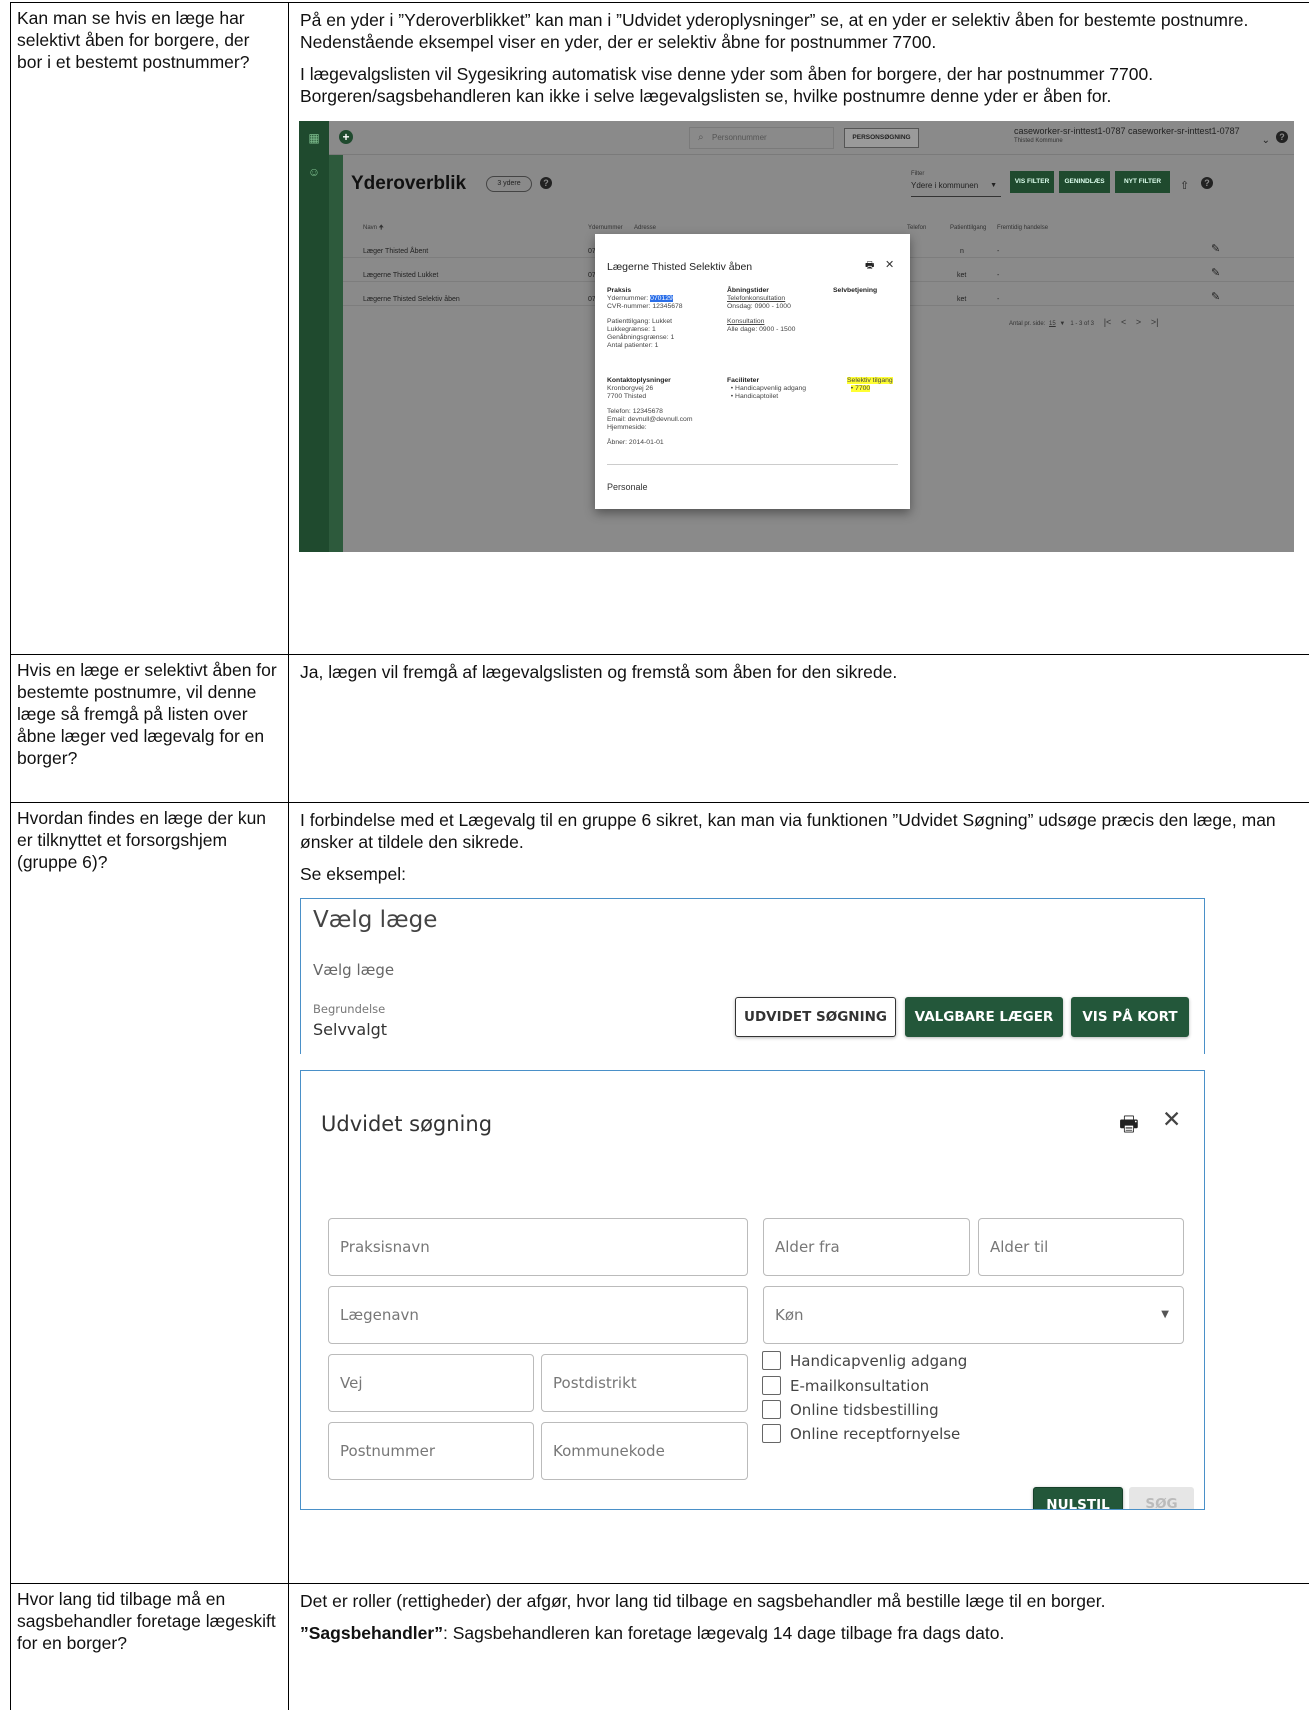  Describe the element at coordinates (945, 185) in the screenshot. I see `filter-value: Ydere i kommunen` at that location.